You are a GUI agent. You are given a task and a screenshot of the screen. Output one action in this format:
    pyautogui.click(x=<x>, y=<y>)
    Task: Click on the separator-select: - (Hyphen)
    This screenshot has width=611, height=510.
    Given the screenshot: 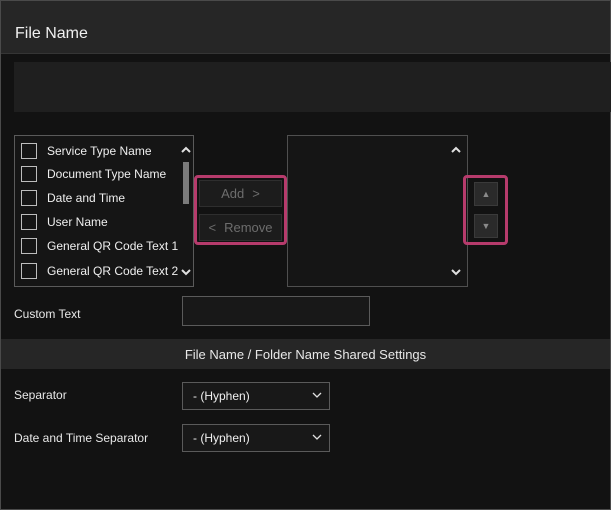 What is the action you would take?
    pyautogui.click(x=256, y=396)
    